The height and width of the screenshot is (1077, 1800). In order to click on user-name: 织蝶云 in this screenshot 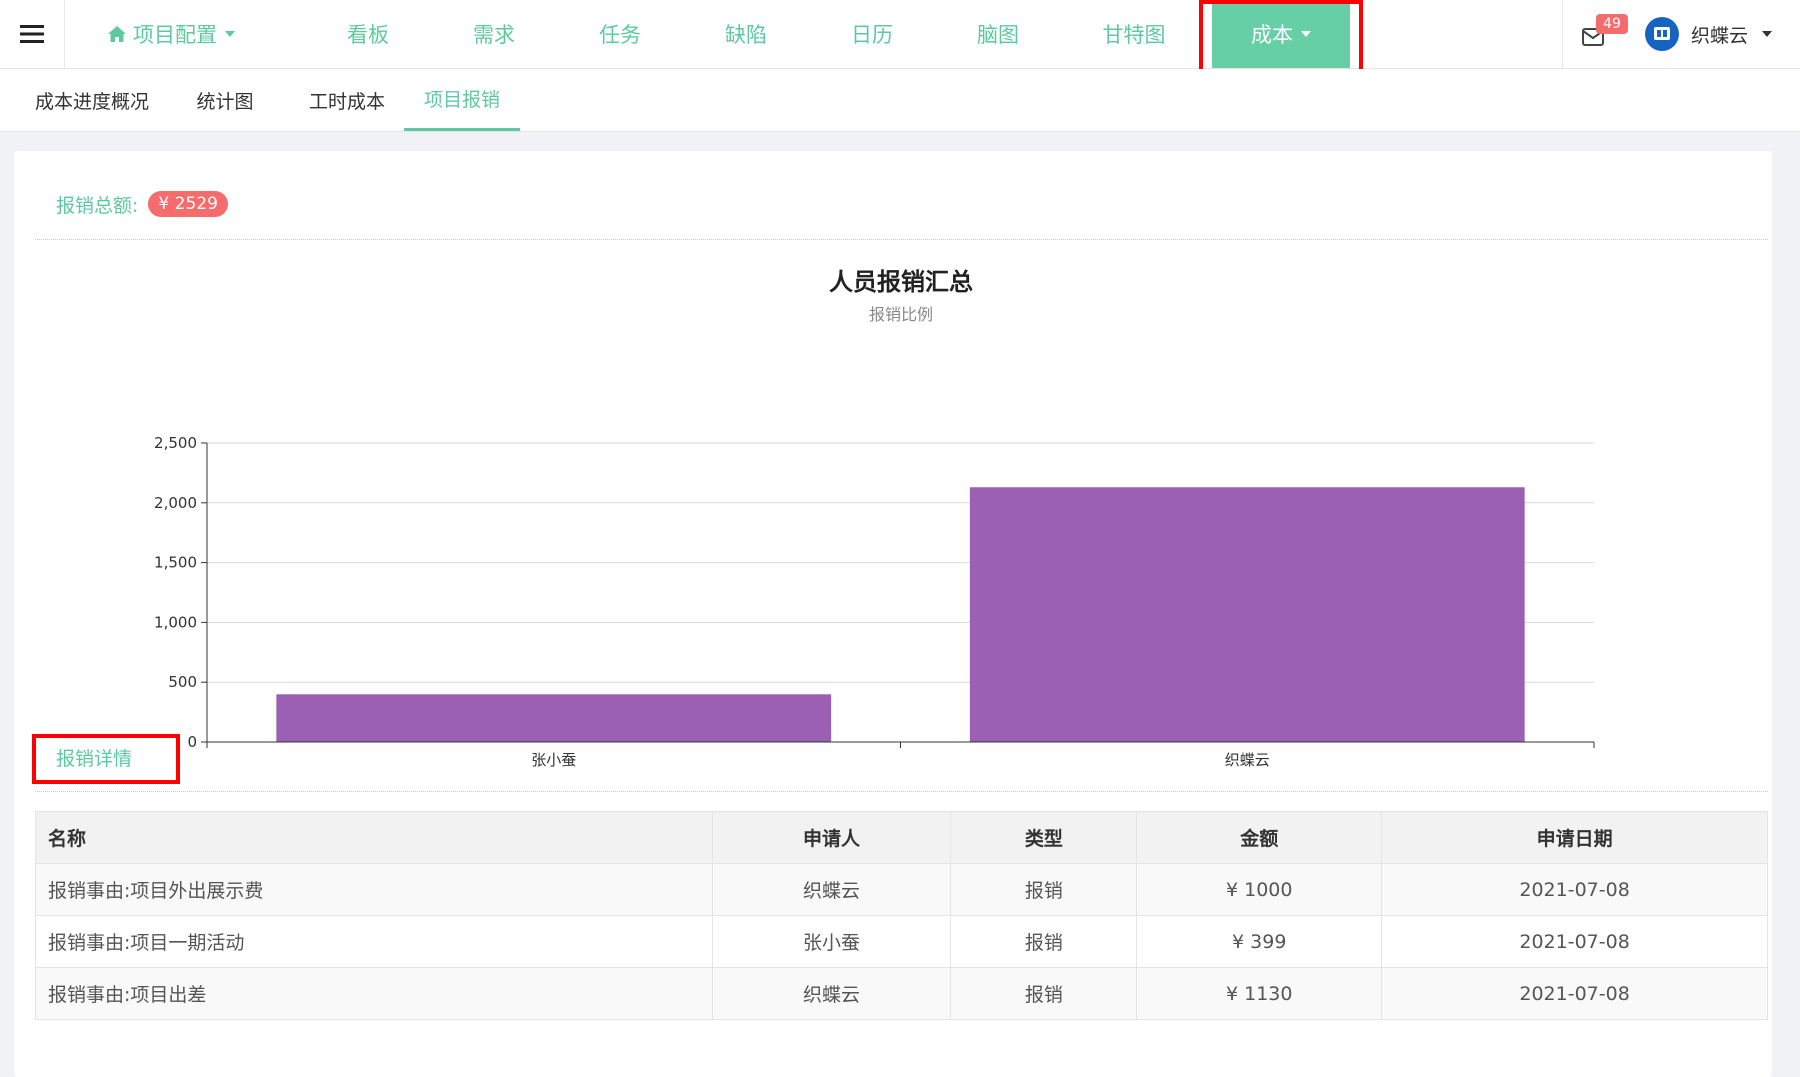, I will do `click(1720, 35)`.